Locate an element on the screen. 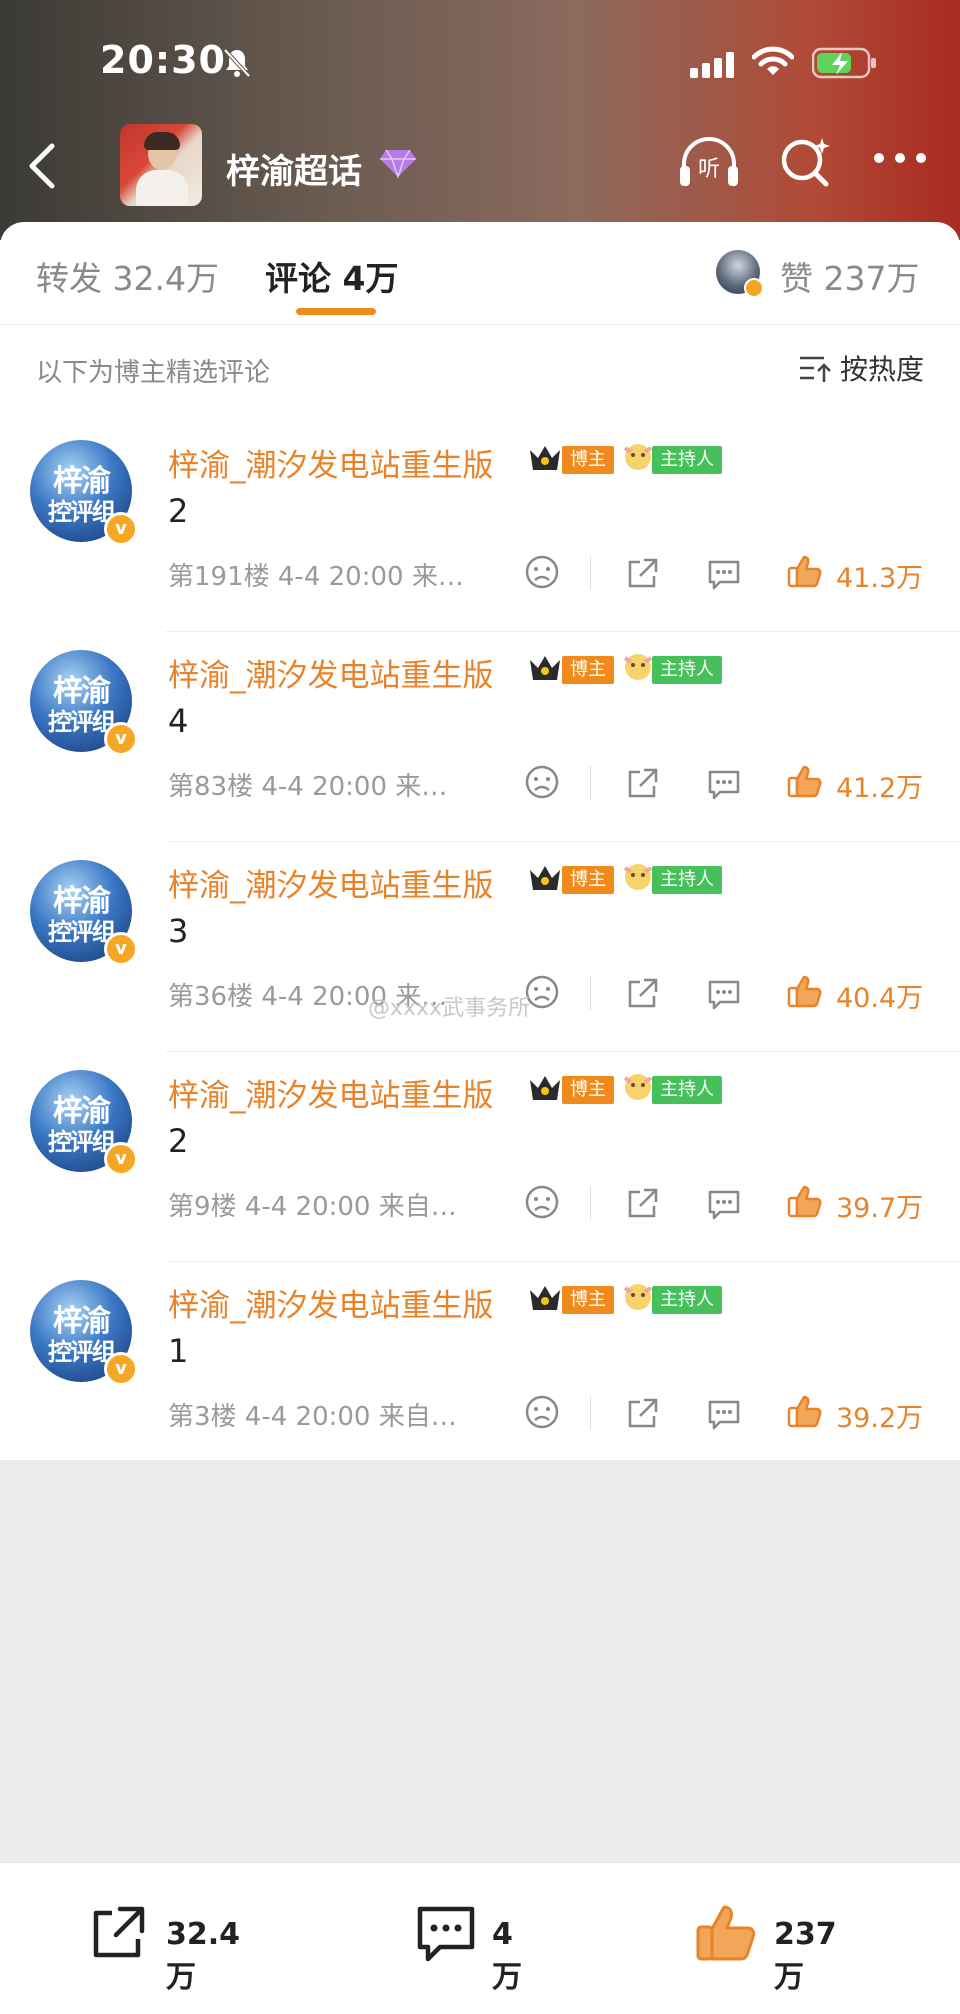  signal-icon is located at coordinates (714, 68).